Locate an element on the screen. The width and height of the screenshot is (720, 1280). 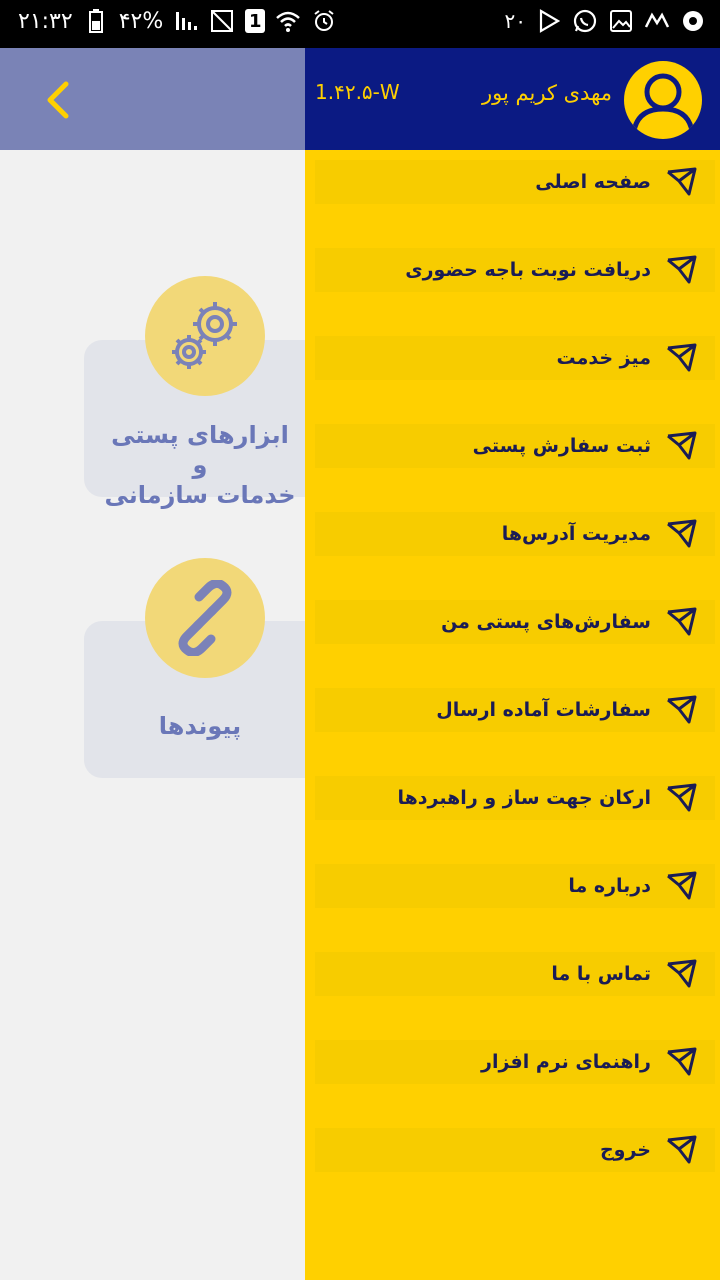
links-label: پیوندها is located at coordinates (200, 726).